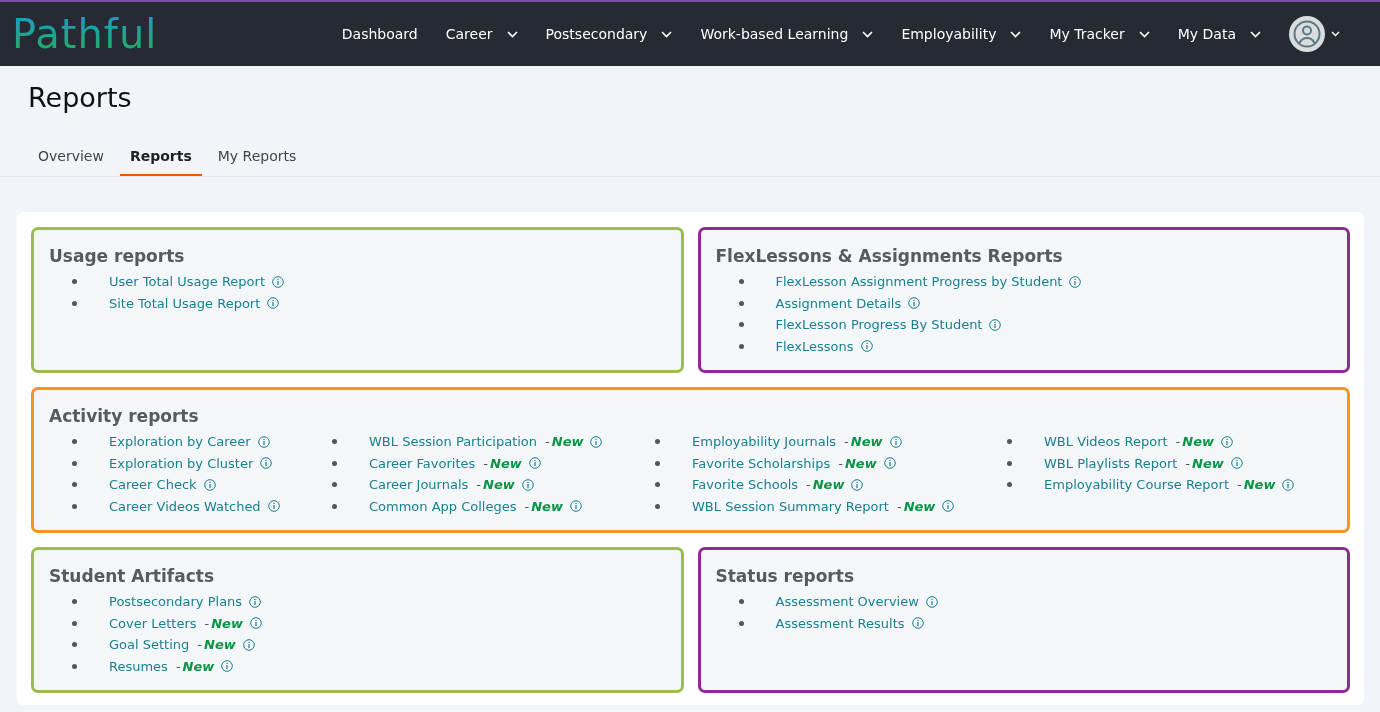 Image resolution: width=1380 pixels, height=712 pixels. What do you see at coordinates (1314, 34) in the screenshot?
I see `user-menu-button` at bounding box center [1314, 34].